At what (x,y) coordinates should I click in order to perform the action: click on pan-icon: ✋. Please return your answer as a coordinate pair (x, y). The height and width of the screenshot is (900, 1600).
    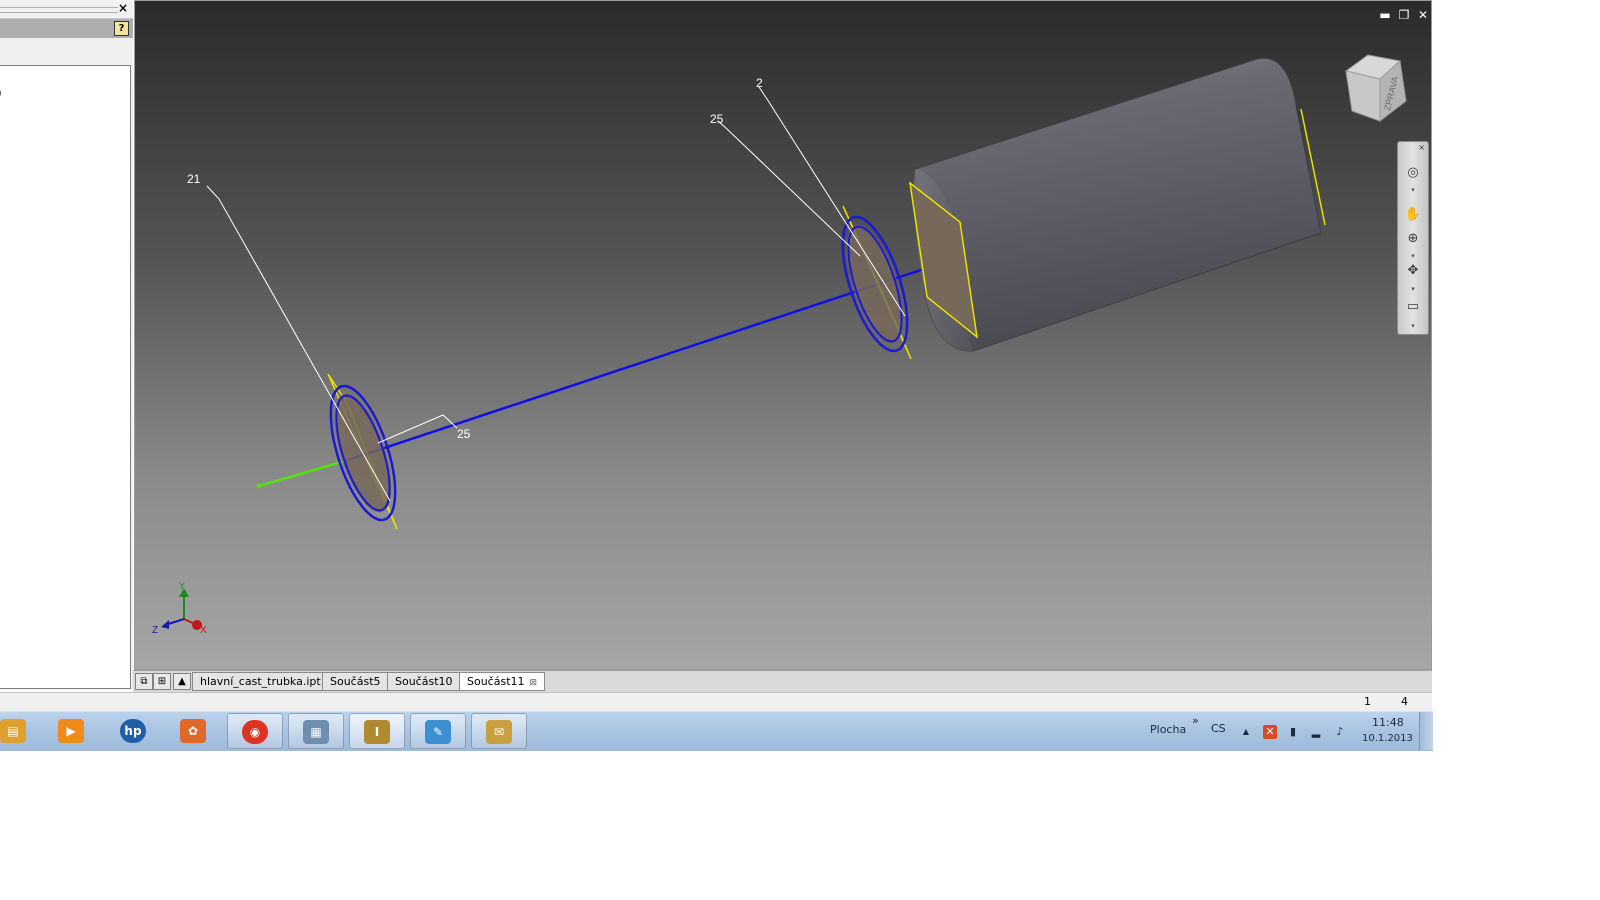
    Looking at the image, I should click on (1413, 215).